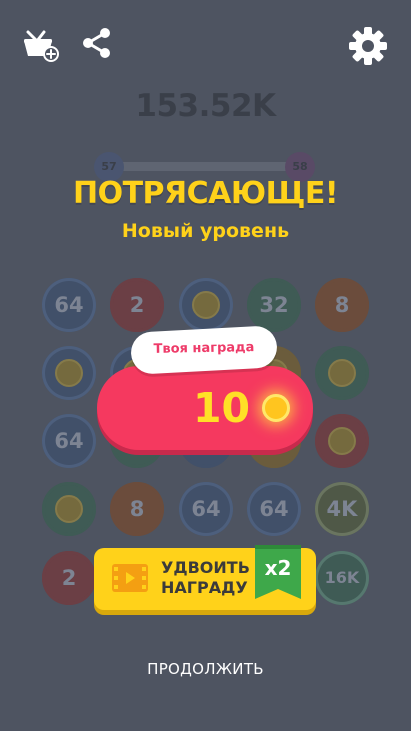 The image size is (411, 731). What do you see at coordinates (342, 509) in the screenshot?
I see `board-tile: 4K` at bounding box center [342, 509].